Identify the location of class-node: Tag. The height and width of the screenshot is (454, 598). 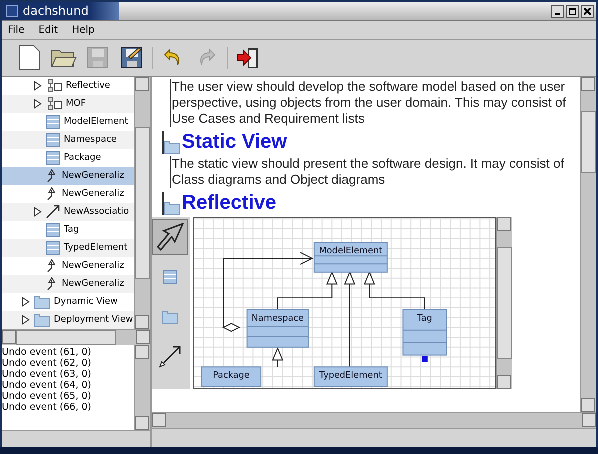
(425, 332).